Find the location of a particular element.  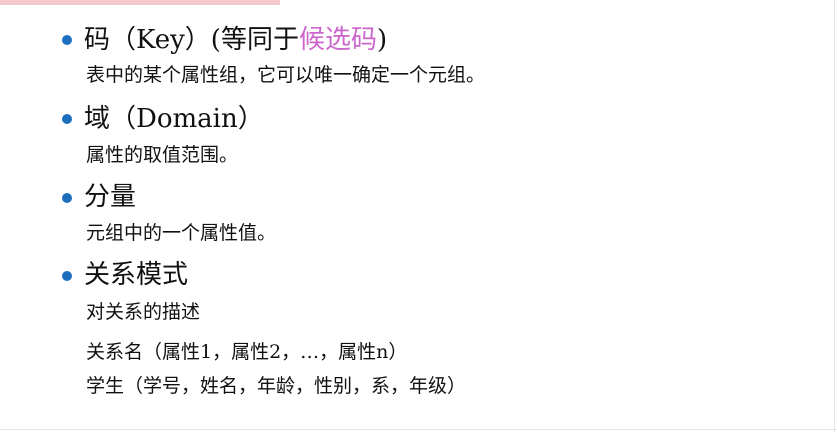

term-relation-schema-detail-3: 学生（学号，姓名，年龄，性别，系，年级） is located at coordinates (276, 386).